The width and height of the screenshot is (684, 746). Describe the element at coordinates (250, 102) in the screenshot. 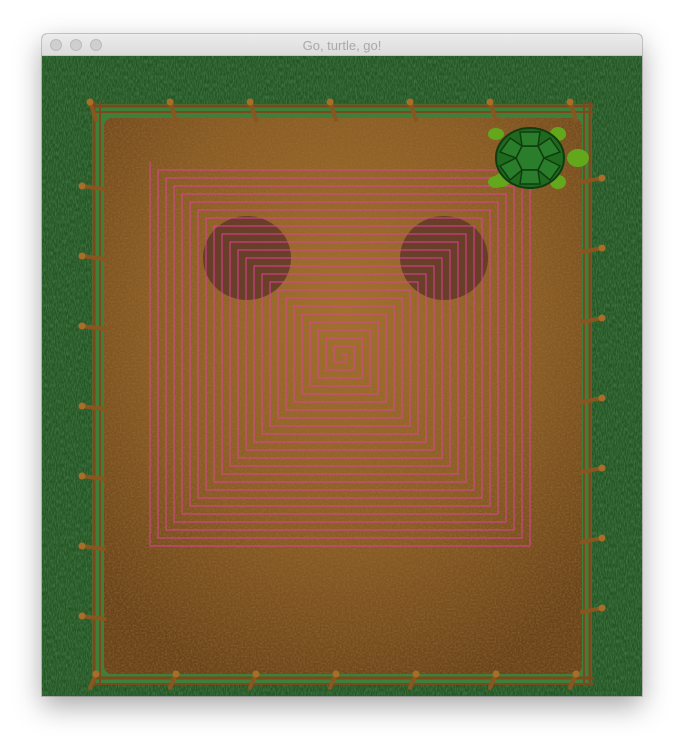

I see `fence-post-top-2-cap` at that location.